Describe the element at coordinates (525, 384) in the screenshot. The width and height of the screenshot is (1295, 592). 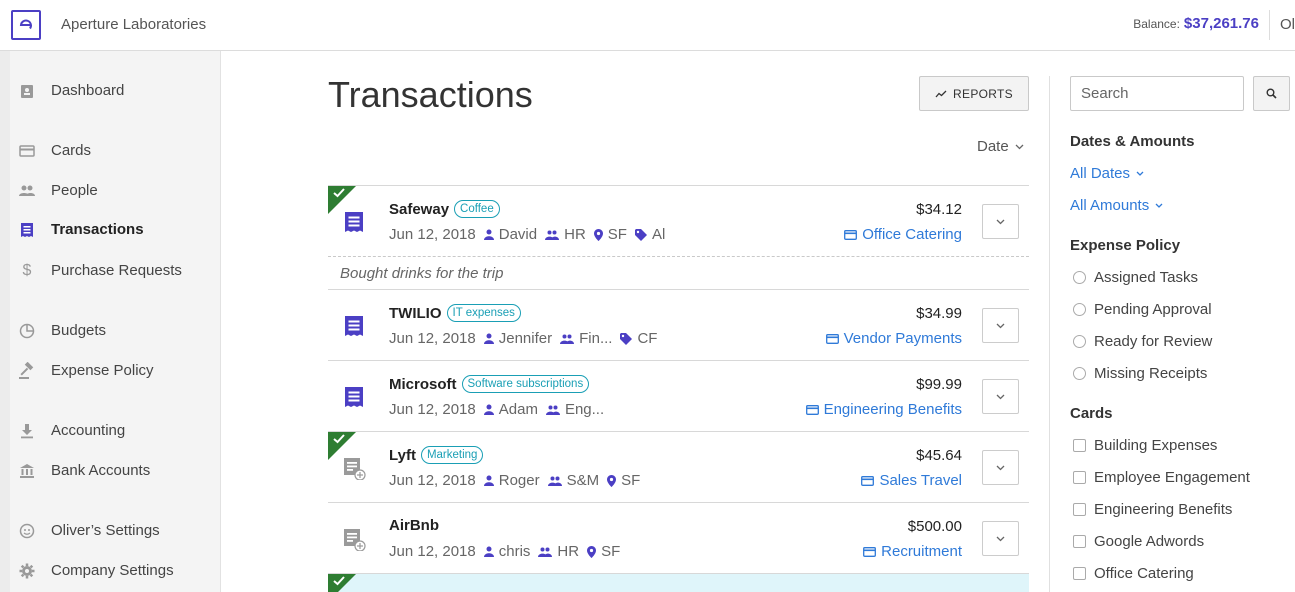
I see `category-tag: Software subscriptions` at that location.